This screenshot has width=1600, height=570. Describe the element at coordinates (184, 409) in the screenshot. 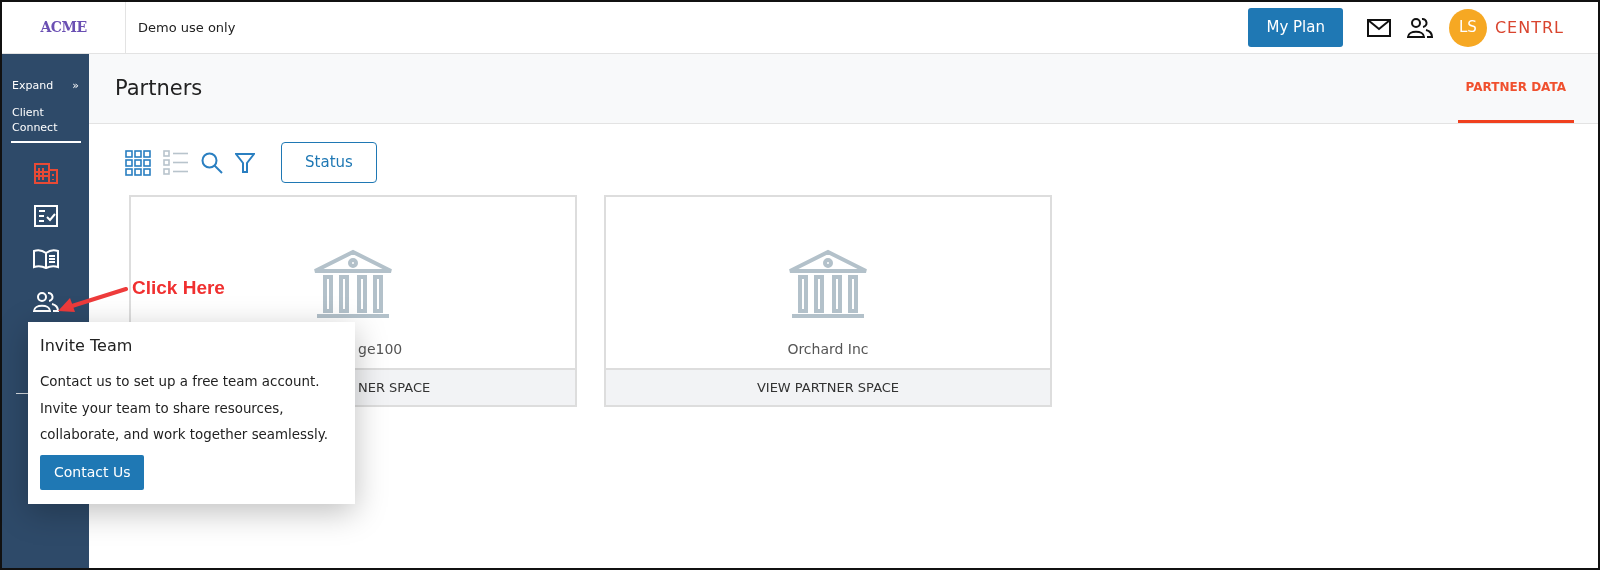

I see `popover-text: Contact us to set up a free team account. Invite your team to share resources, collaborate, and work together seamlessly.` at that location.